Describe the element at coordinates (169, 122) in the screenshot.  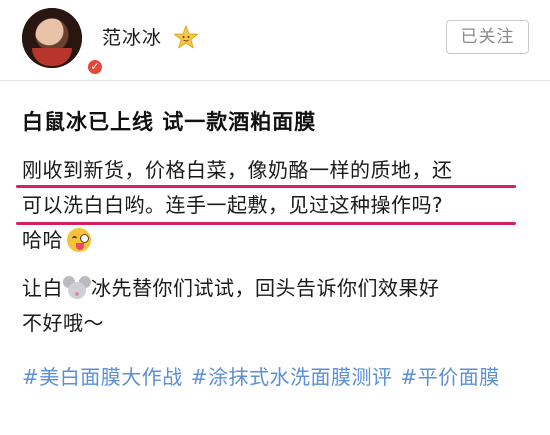
I see `post-title: 白鼠冰已上线 试一款酒粕面膜` at that location.